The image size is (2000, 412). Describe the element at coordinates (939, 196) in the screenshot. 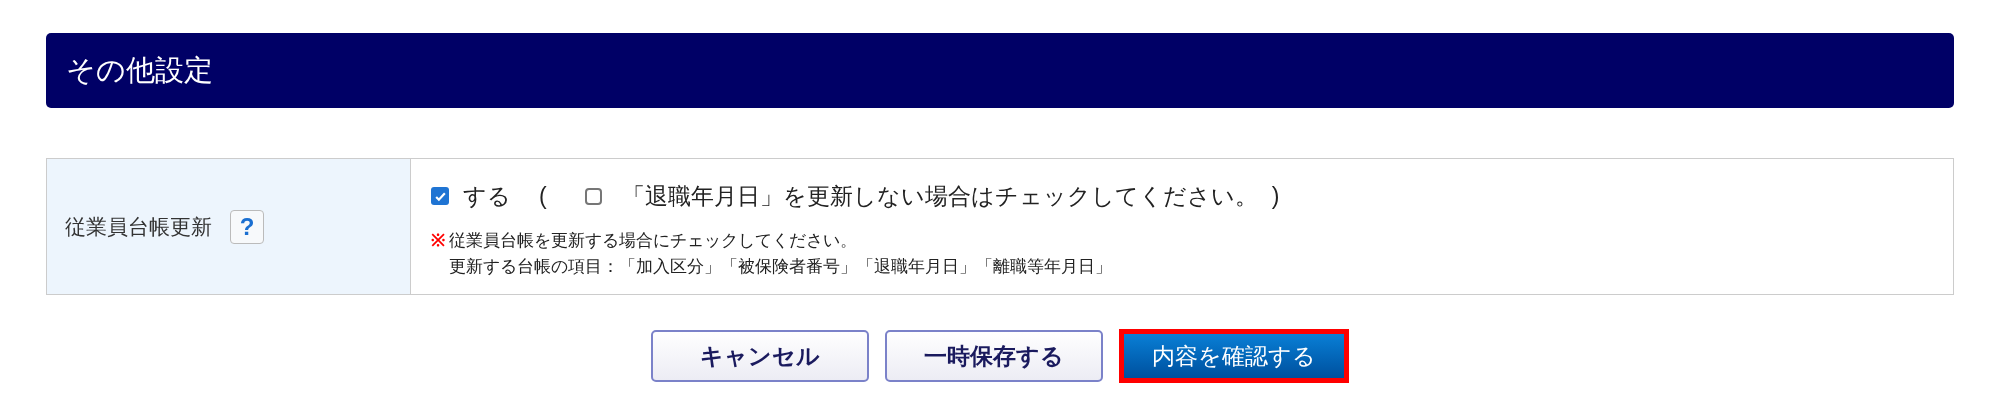

I see `skip-date-label: 「退職年月日」を更新しない場合はチェックしてください。` at that location.